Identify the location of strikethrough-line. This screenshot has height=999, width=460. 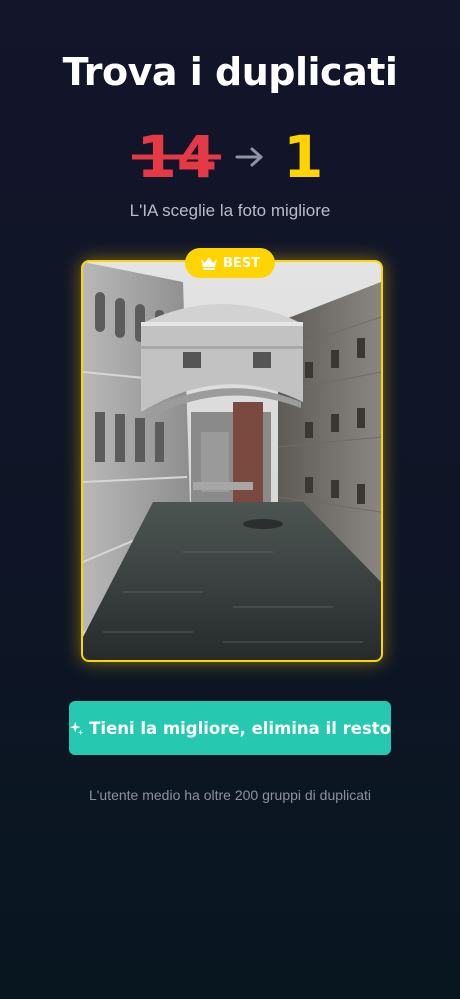
(177, 157).